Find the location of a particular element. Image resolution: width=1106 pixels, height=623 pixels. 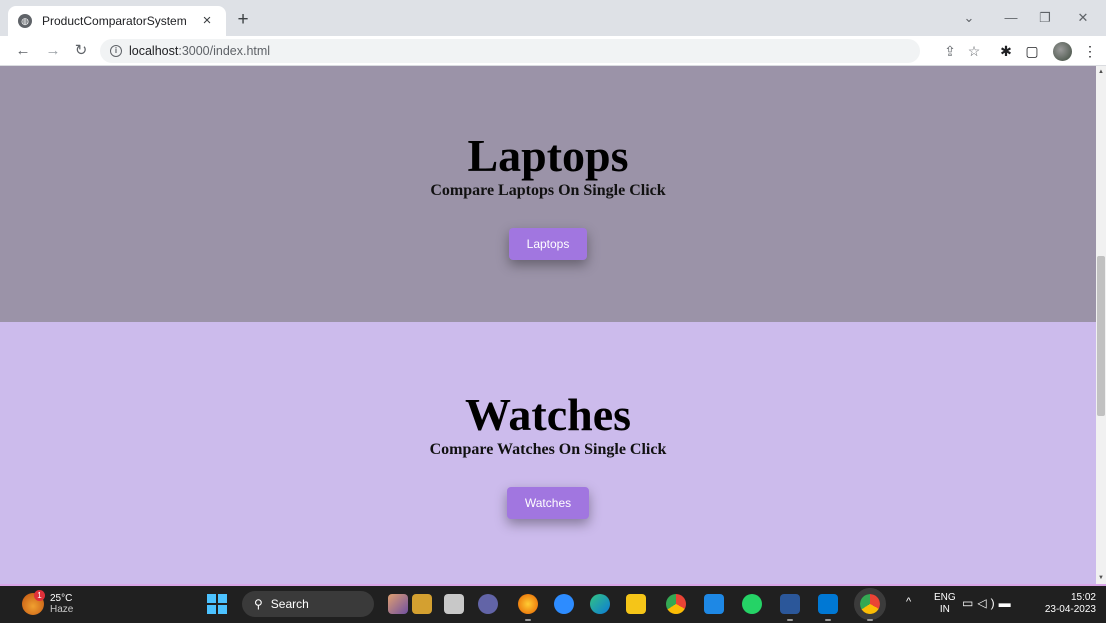

vscode-icon is located at coordinates (828, 607).